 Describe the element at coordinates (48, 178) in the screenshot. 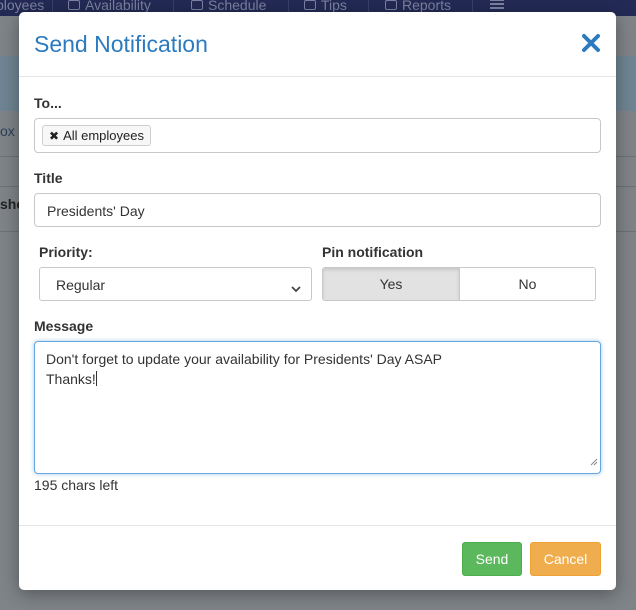

I see `title-label: Title` at that location.